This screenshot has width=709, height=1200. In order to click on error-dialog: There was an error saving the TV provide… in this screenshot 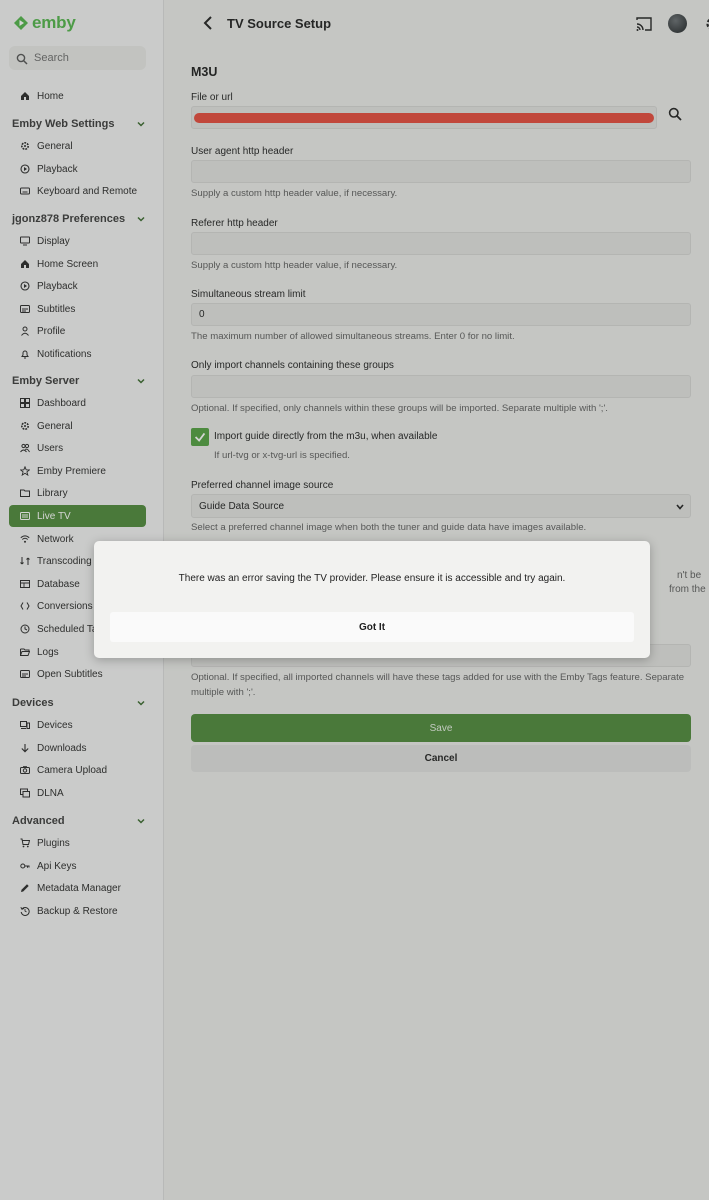, I will do `click(372, 599)`.